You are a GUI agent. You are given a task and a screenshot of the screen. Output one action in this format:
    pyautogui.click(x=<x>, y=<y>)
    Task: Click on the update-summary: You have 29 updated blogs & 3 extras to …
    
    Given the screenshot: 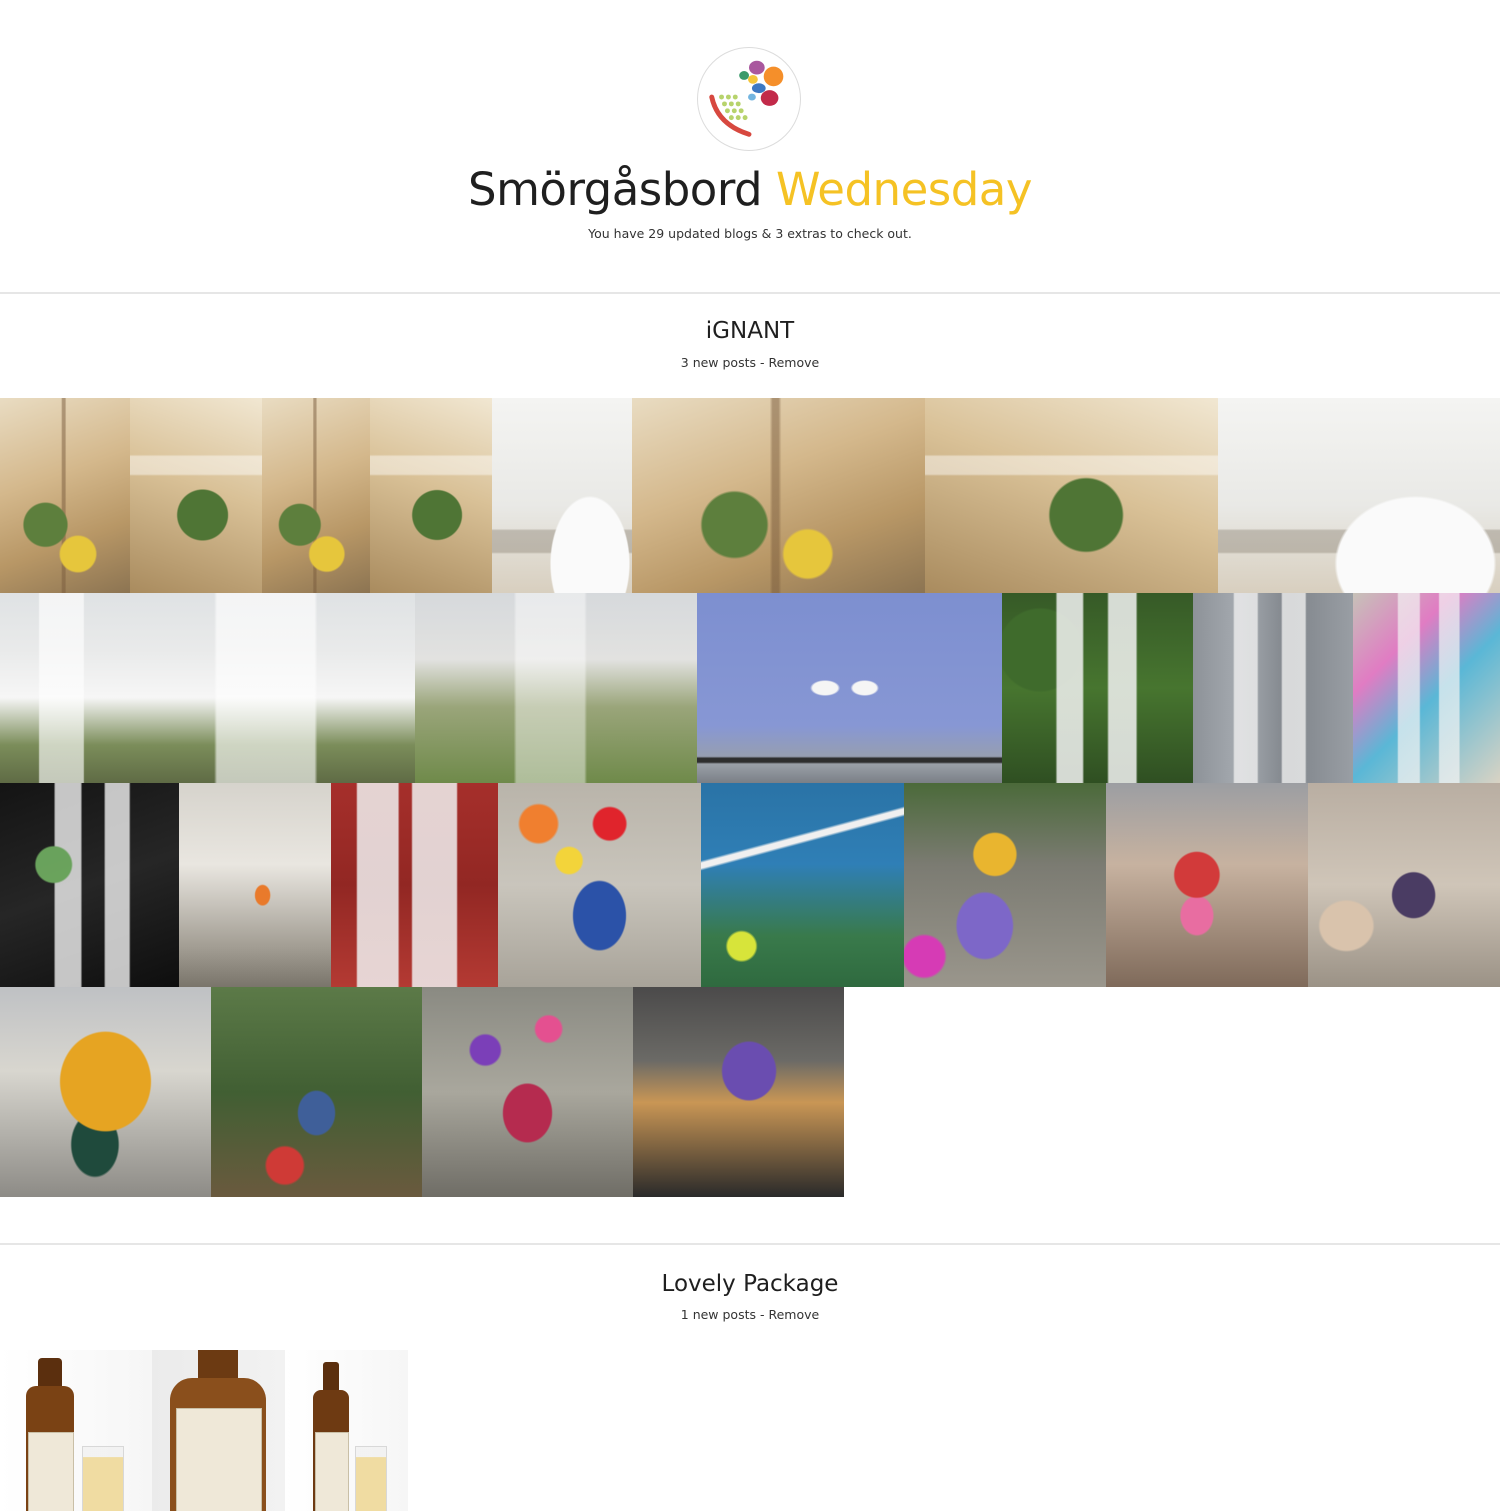 What is the action you would take?
    pyautogui.click(x=750, y=233)
    